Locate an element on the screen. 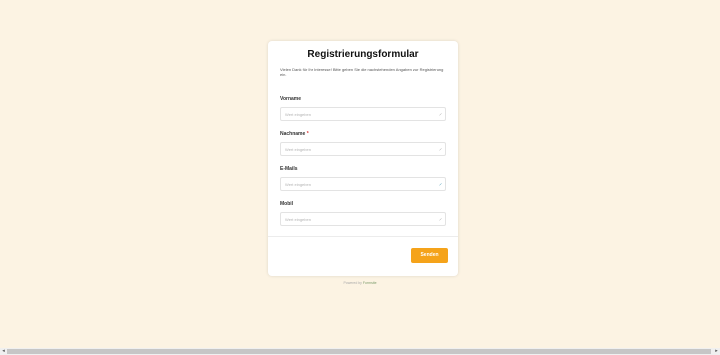  first-name-label: Vorname is located at coordinates (290, 99).